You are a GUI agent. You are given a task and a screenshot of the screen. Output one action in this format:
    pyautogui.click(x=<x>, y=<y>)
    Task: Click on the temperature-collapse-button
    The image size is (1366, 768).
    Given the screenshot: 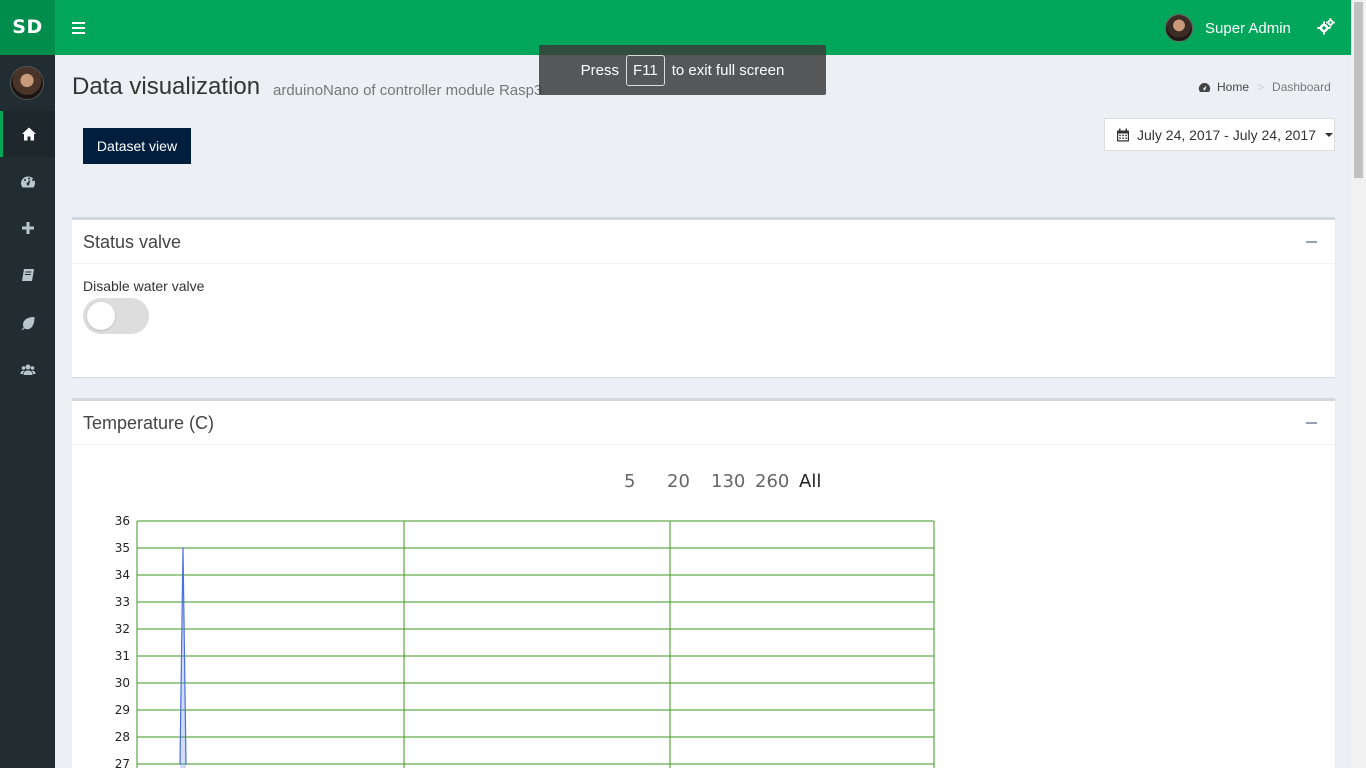 What is the action you would take?
    pyautogui.click(x=1311, y=423)
    